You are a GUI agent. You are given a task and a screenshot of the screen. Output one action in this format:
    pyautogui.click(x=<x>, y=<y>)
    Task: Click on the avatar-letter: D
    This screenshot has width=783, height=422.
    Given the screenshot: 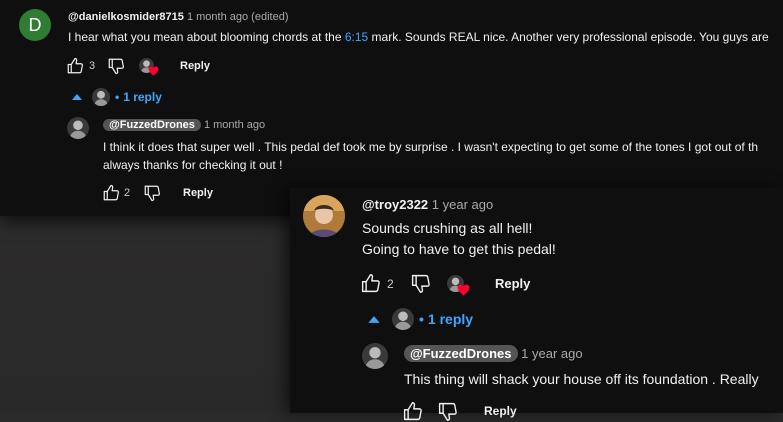 What is the action you would take?
    pyautogui.click(x=35, y=24)
    